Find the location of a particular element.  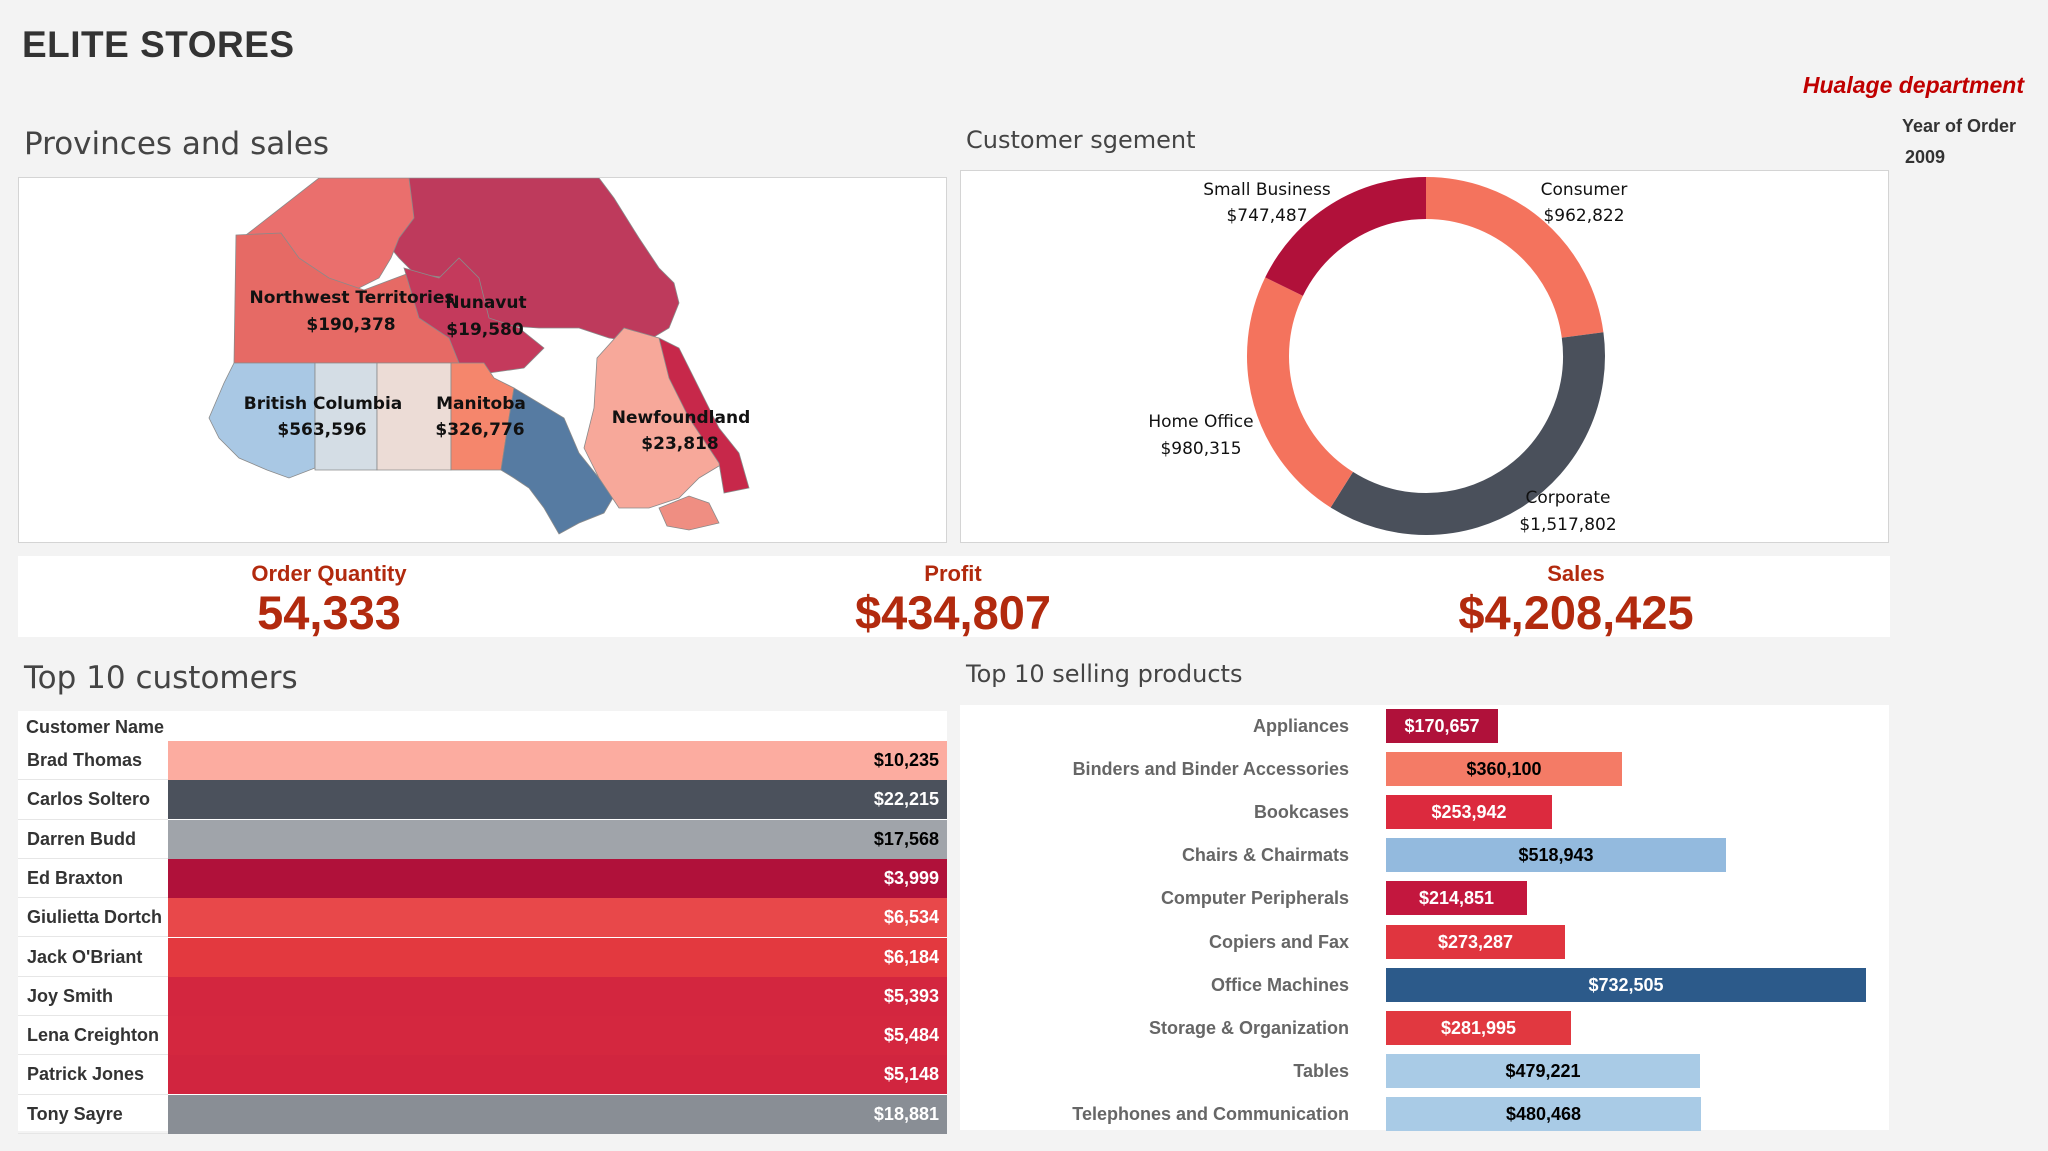

year-filter: Year of Order 2009 is located at coordinates (1959, 142).